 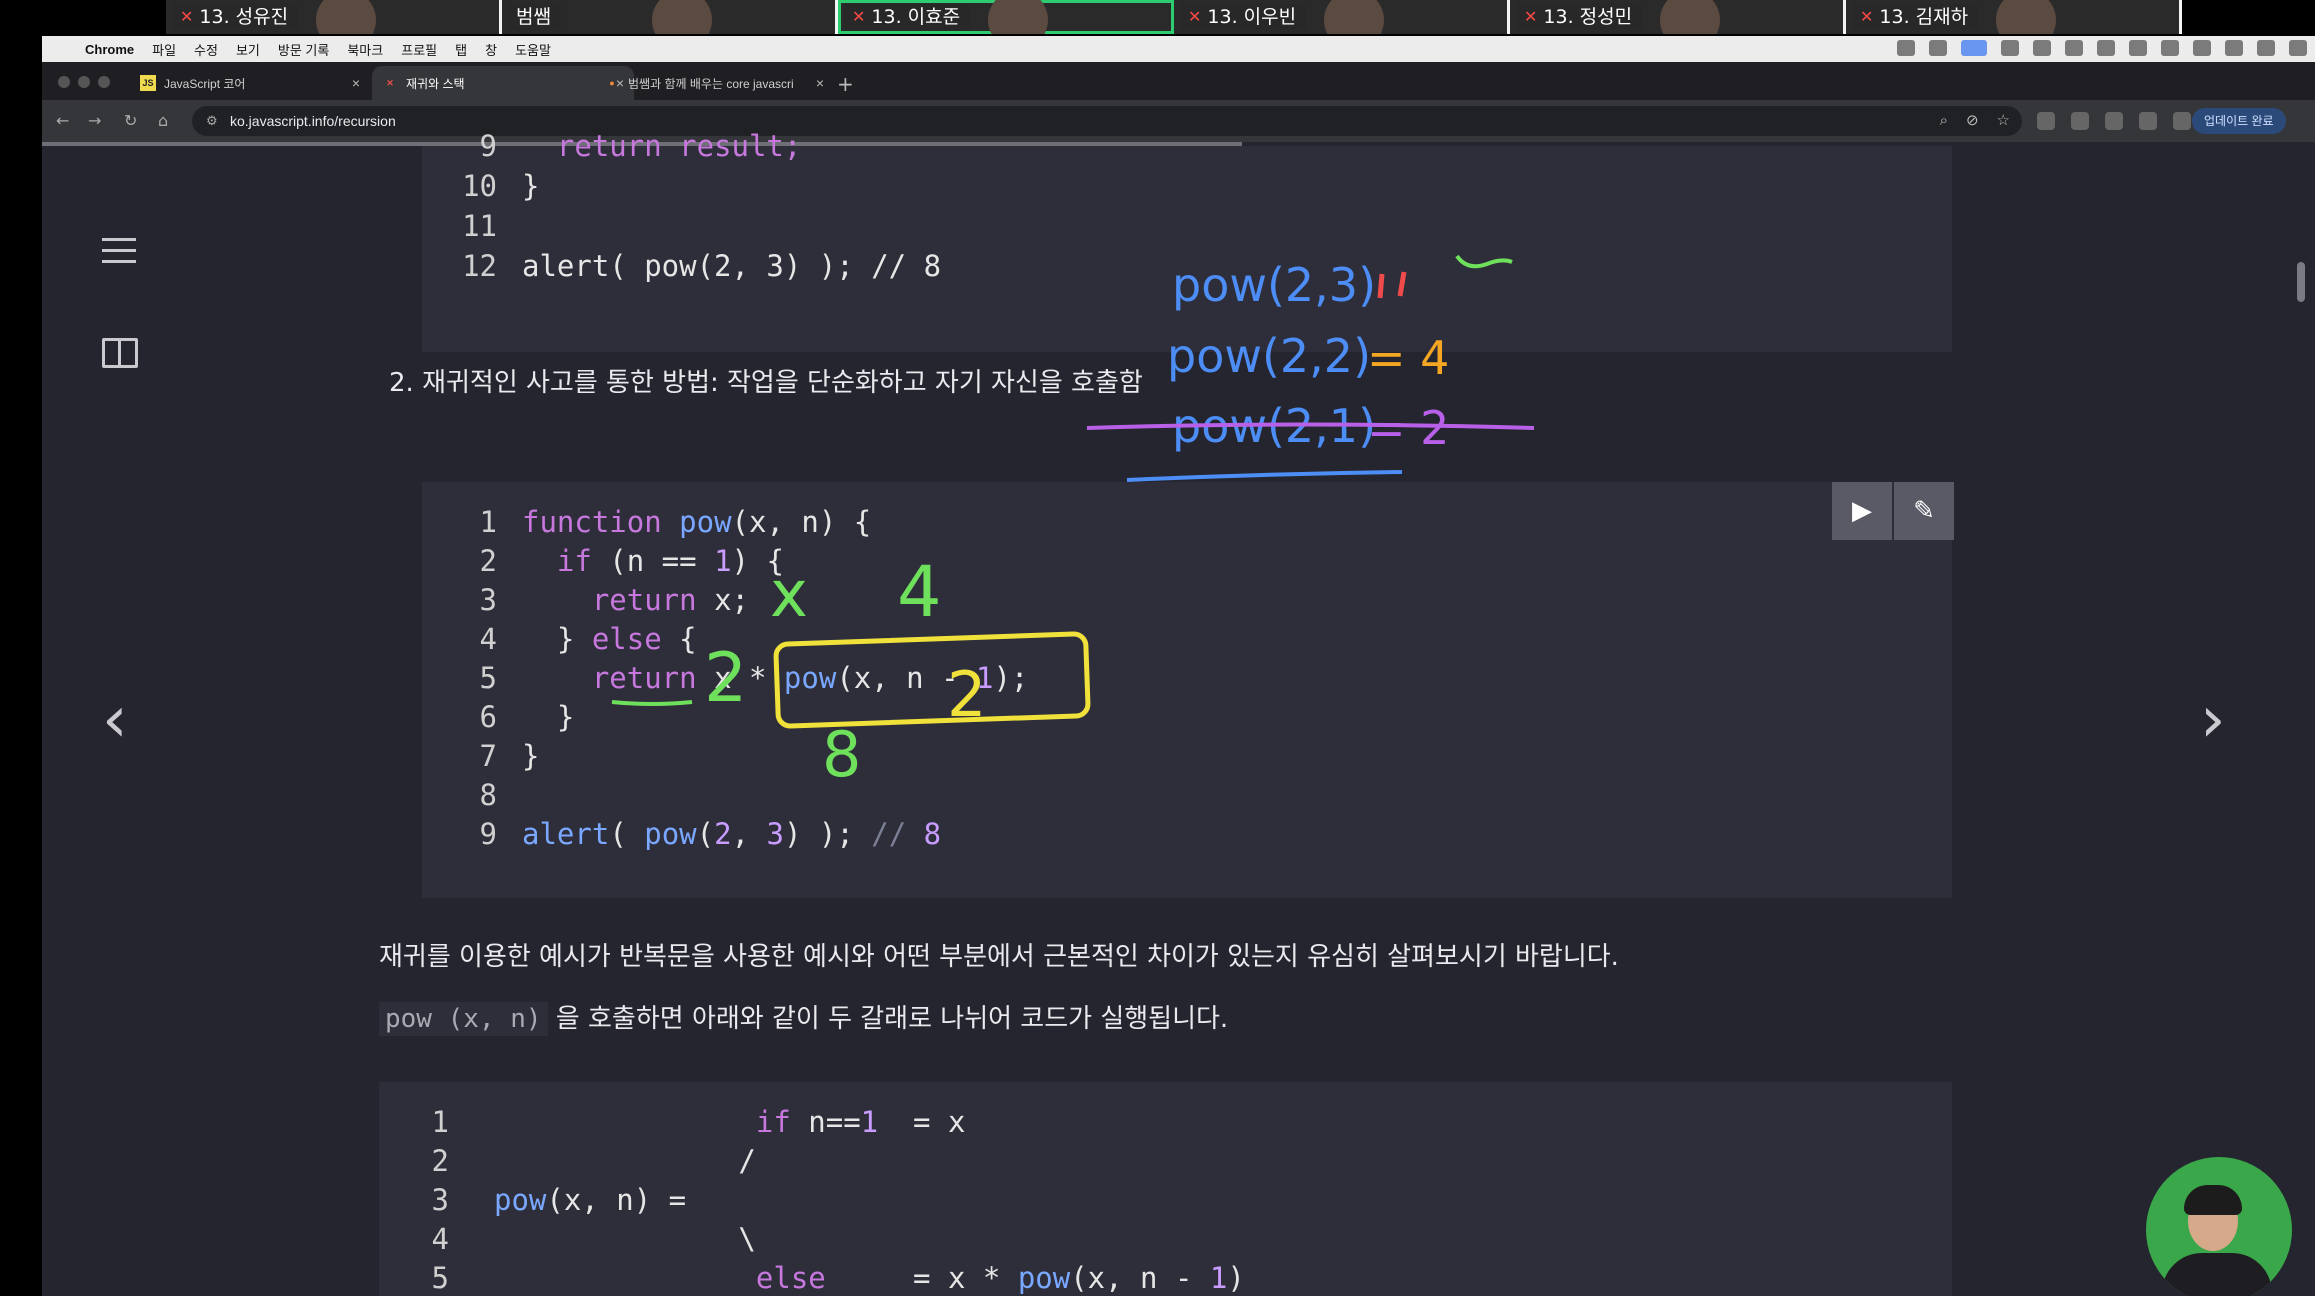 I want to click on input-source-icon, so click(x=2138, y=48).